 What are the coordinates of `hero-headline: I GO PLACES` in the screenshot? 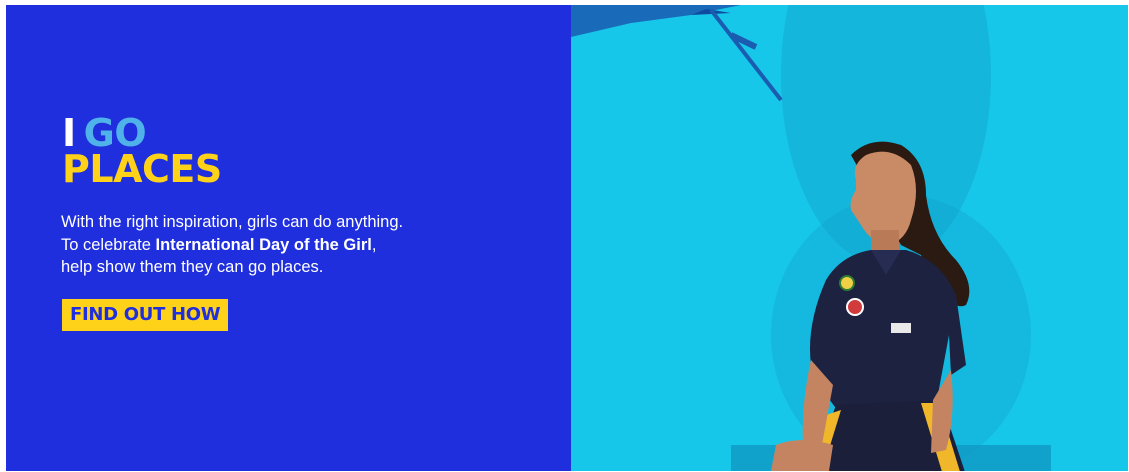 It's located at (142, 152).